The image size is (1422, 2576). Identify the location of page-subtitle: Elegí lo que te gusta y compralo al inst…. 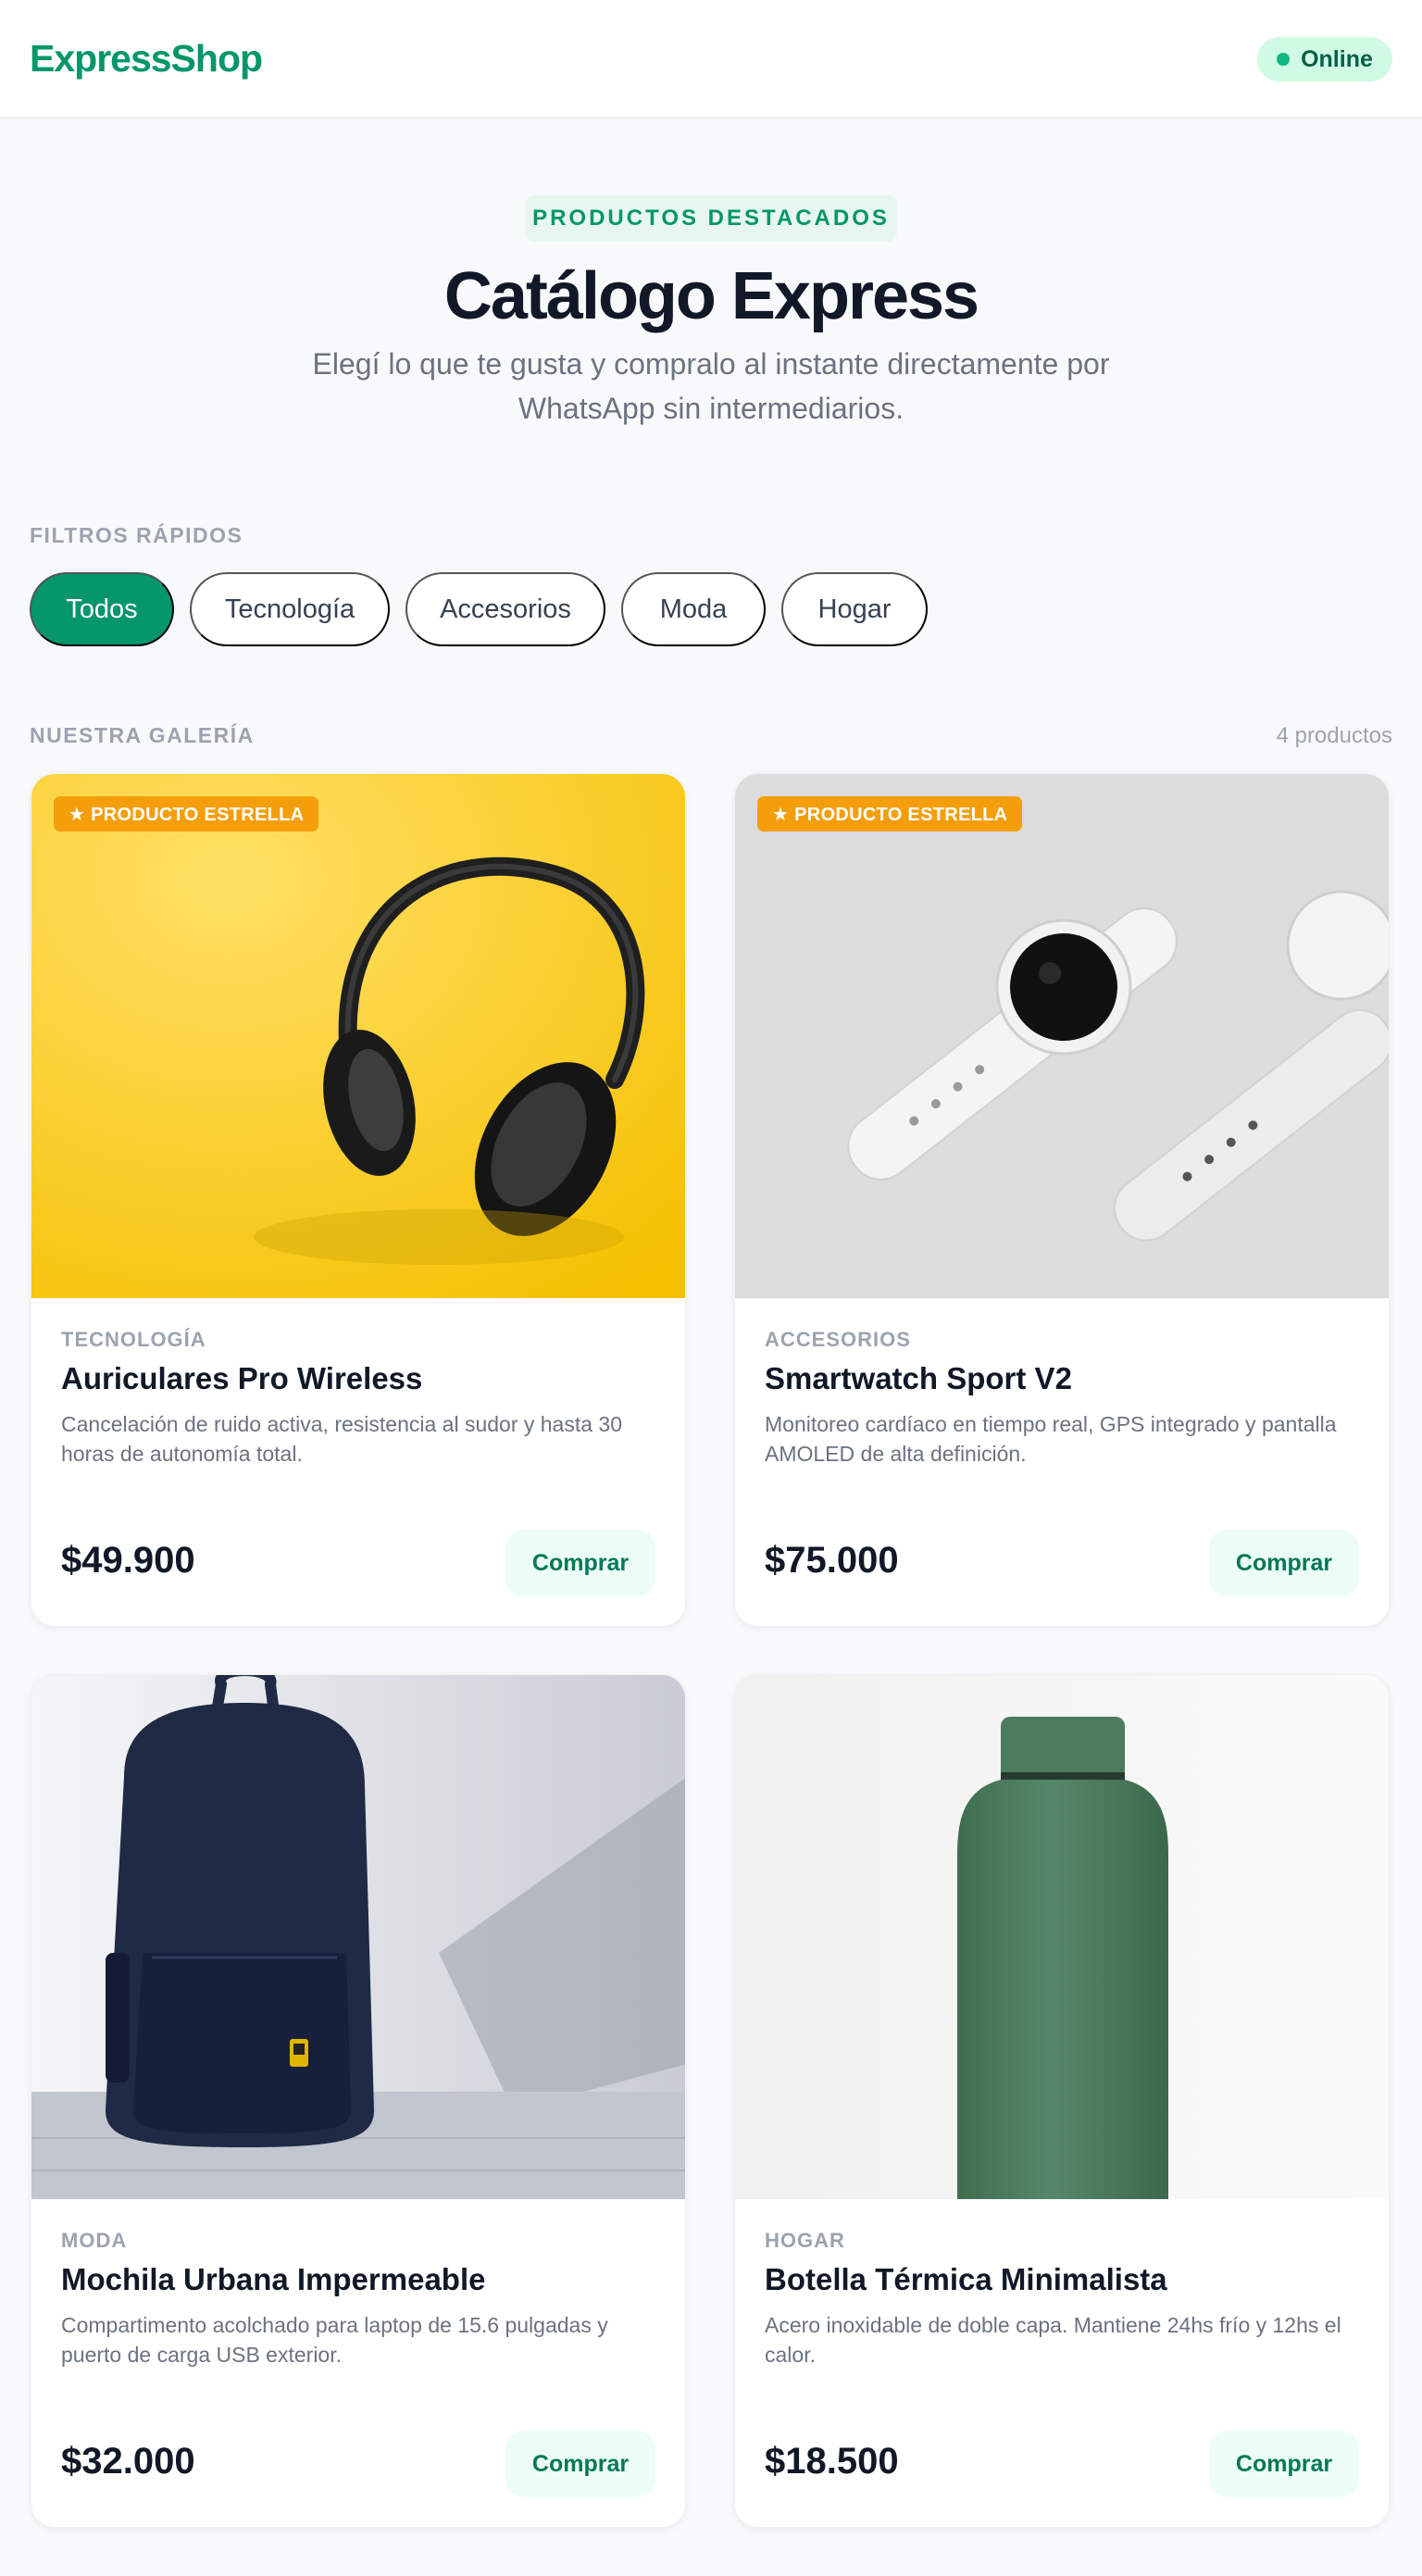
(711, 386).